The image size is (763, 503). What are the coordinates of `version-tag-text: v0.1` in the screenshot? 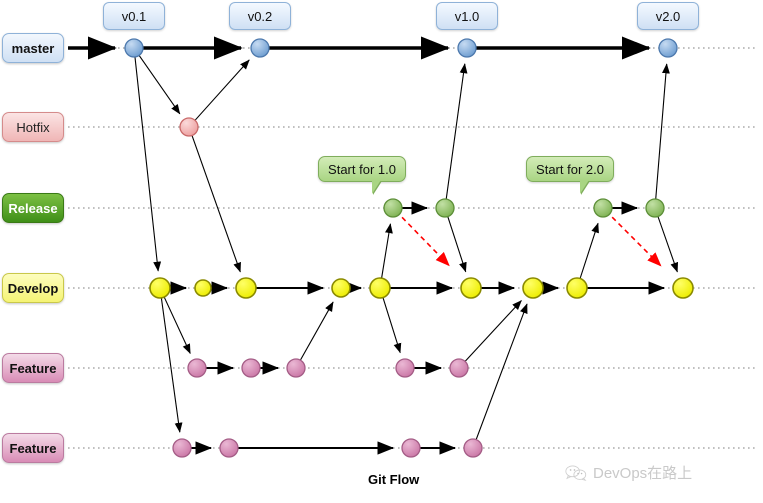 It's located at (134, 16).